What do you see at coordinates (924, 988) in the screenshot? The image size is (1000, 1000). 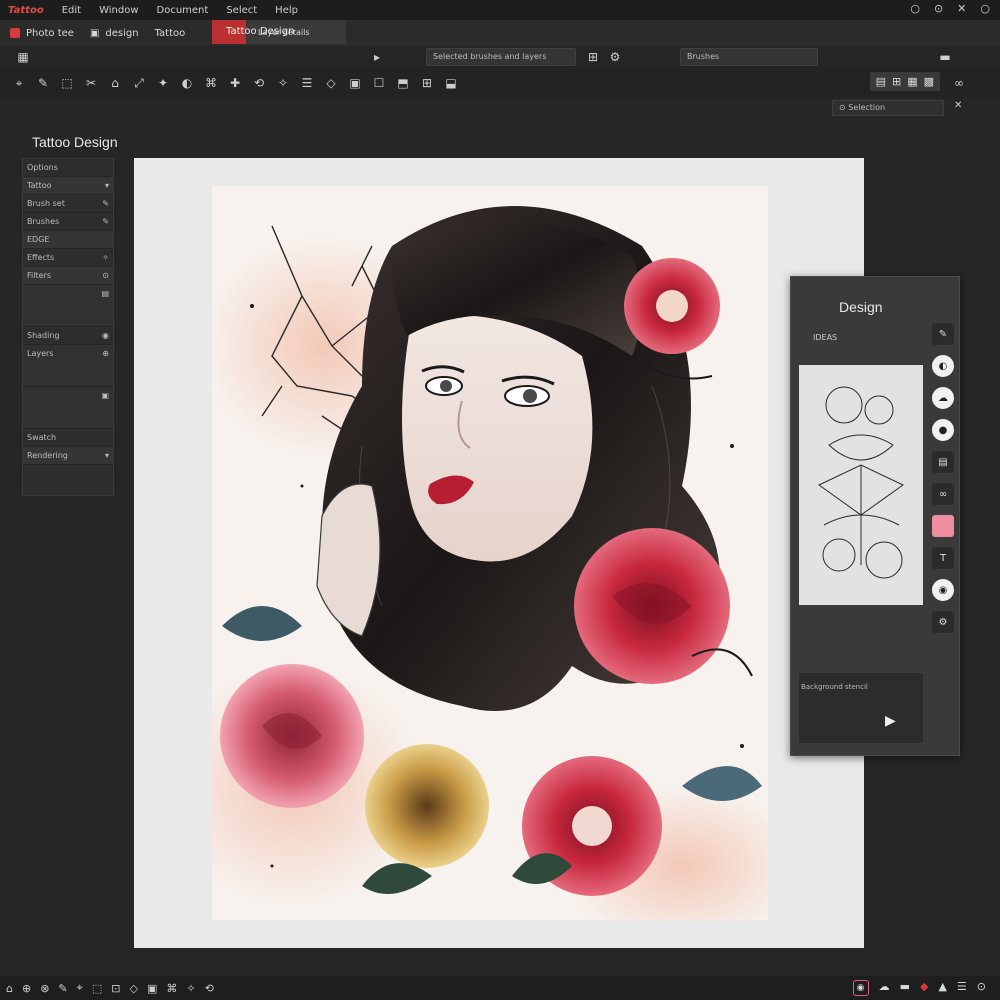 I see `diamond-icon: ◆` at bounding box center [924, 988].